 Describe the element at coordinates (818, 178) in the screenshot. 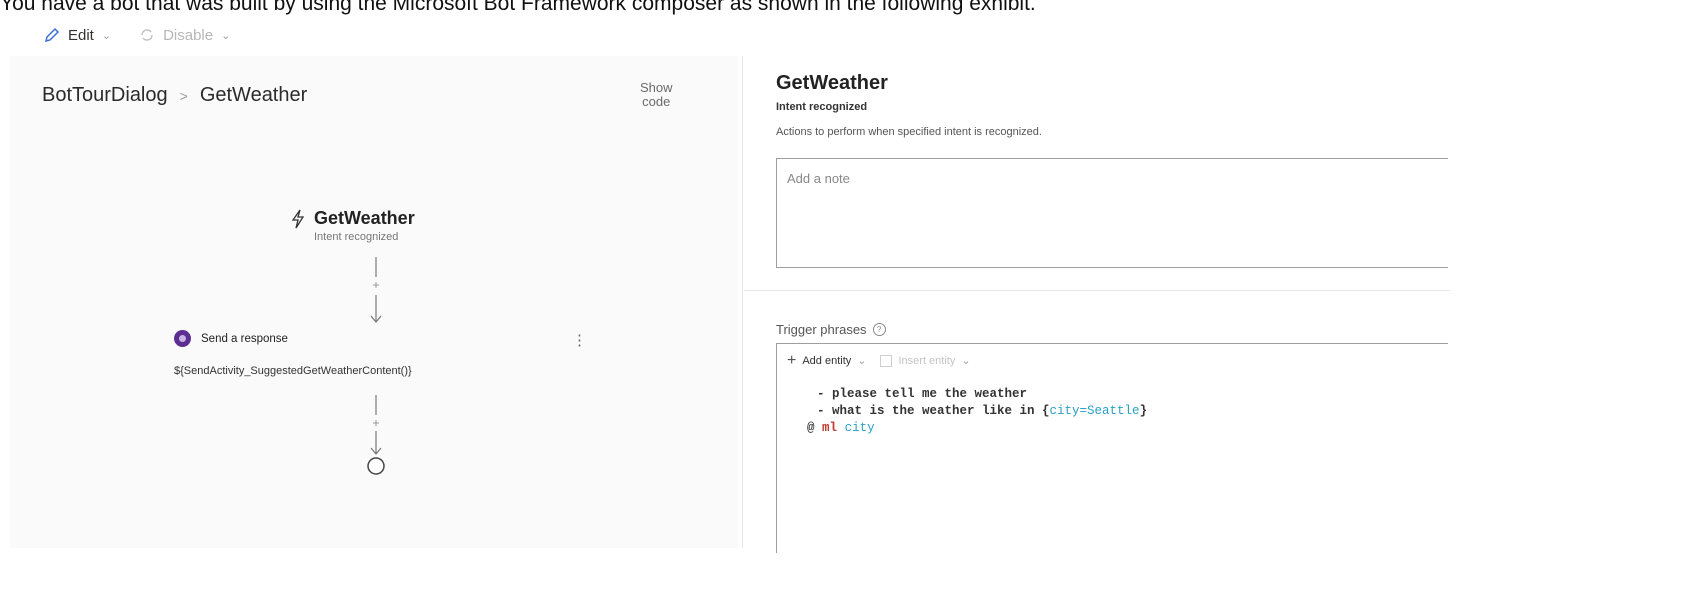

I see `note-placeholder: Add a note` at that location.